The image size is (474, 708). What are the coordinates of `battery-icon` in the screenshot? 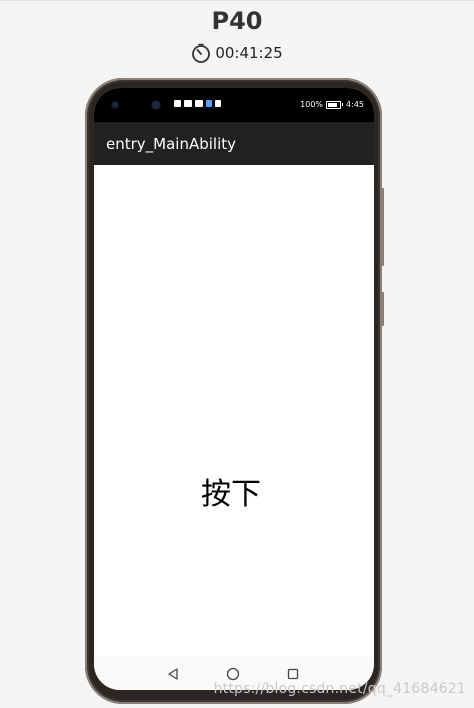 It's located at (334, 104).